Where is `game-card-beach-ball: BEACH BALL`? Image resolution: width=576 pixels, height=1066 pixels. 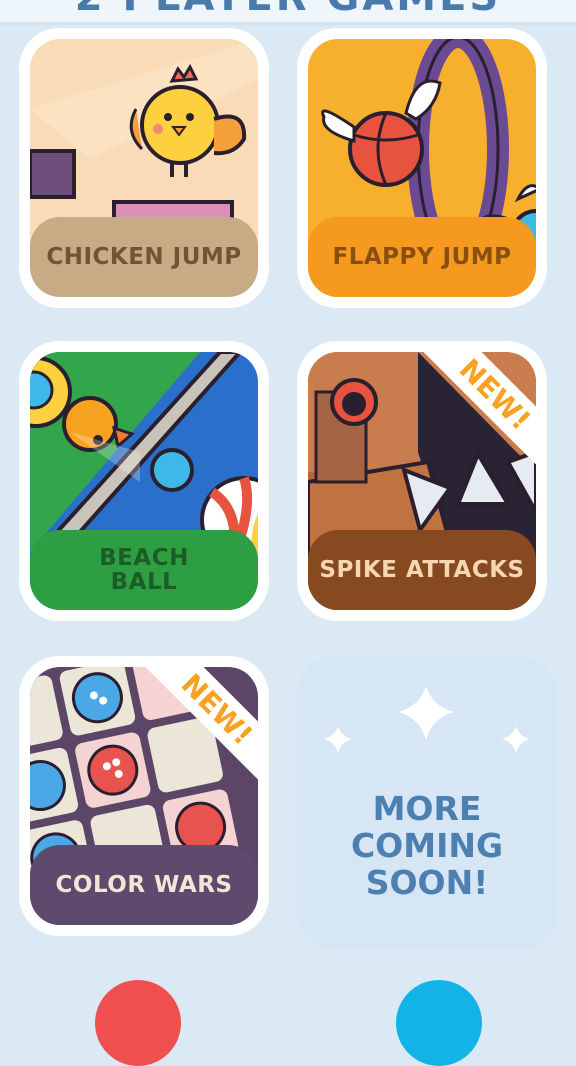 game-card-beach-ball: BEACH BALL is located at coordinates (144, 481).